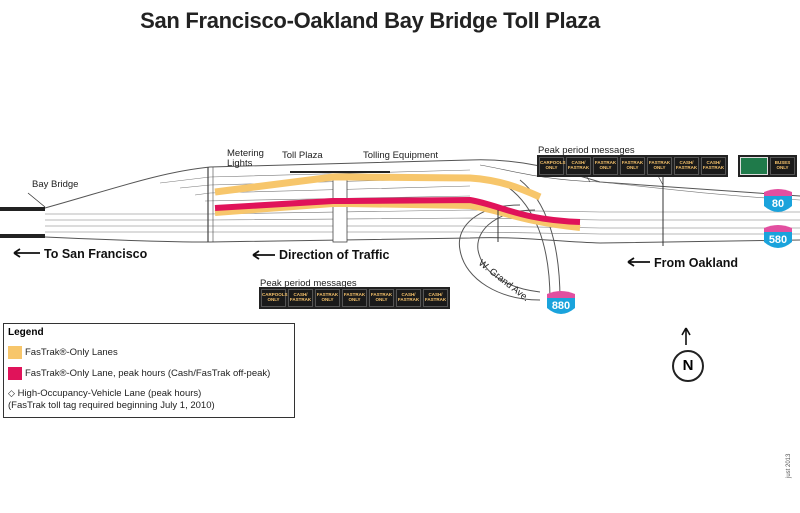 This screenshot has height=513, width=800. I want to click on arrow-direction, so click(263, 255).